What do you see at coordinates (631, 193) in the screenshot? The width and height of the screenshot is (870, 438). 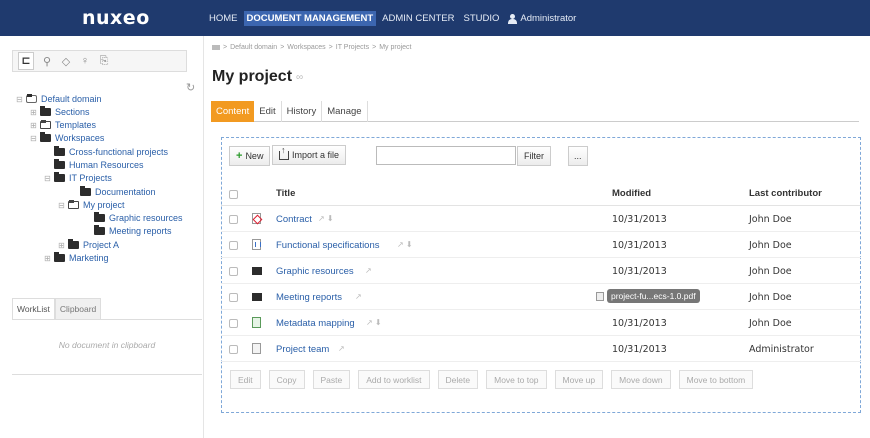 I see `column-modified: Modified` at bounding box center [631, 193].